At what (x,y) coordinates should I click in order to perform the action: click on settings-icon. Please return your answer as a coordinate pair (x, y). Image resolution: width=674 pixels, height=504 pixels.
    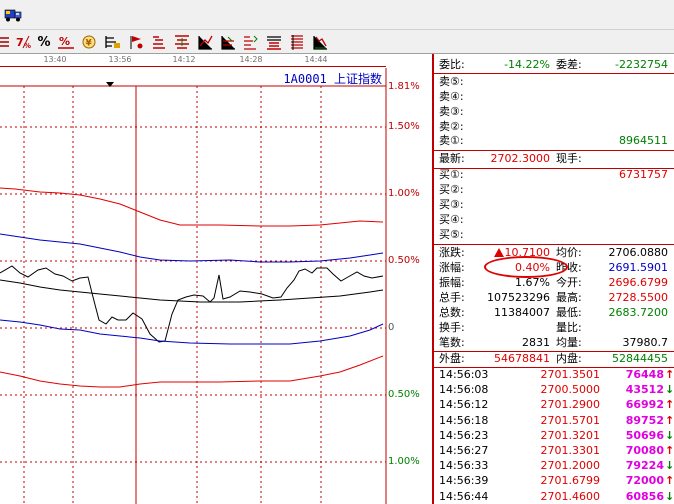
    Looking at the image, I should click on (7, 42).